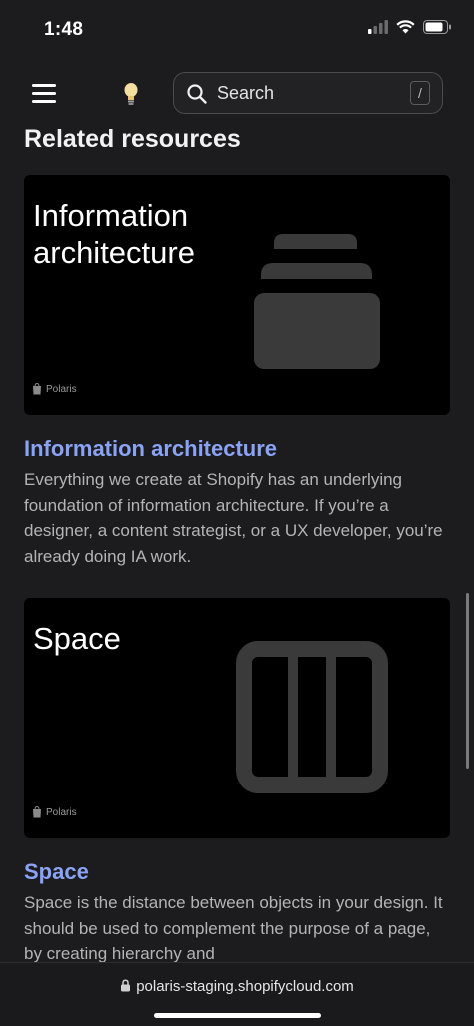 The height and width of the screenshot is (1026, 474). Describe the element at coordinates (237, 1015) in the screenshot. I see `home-indicator` at that location.